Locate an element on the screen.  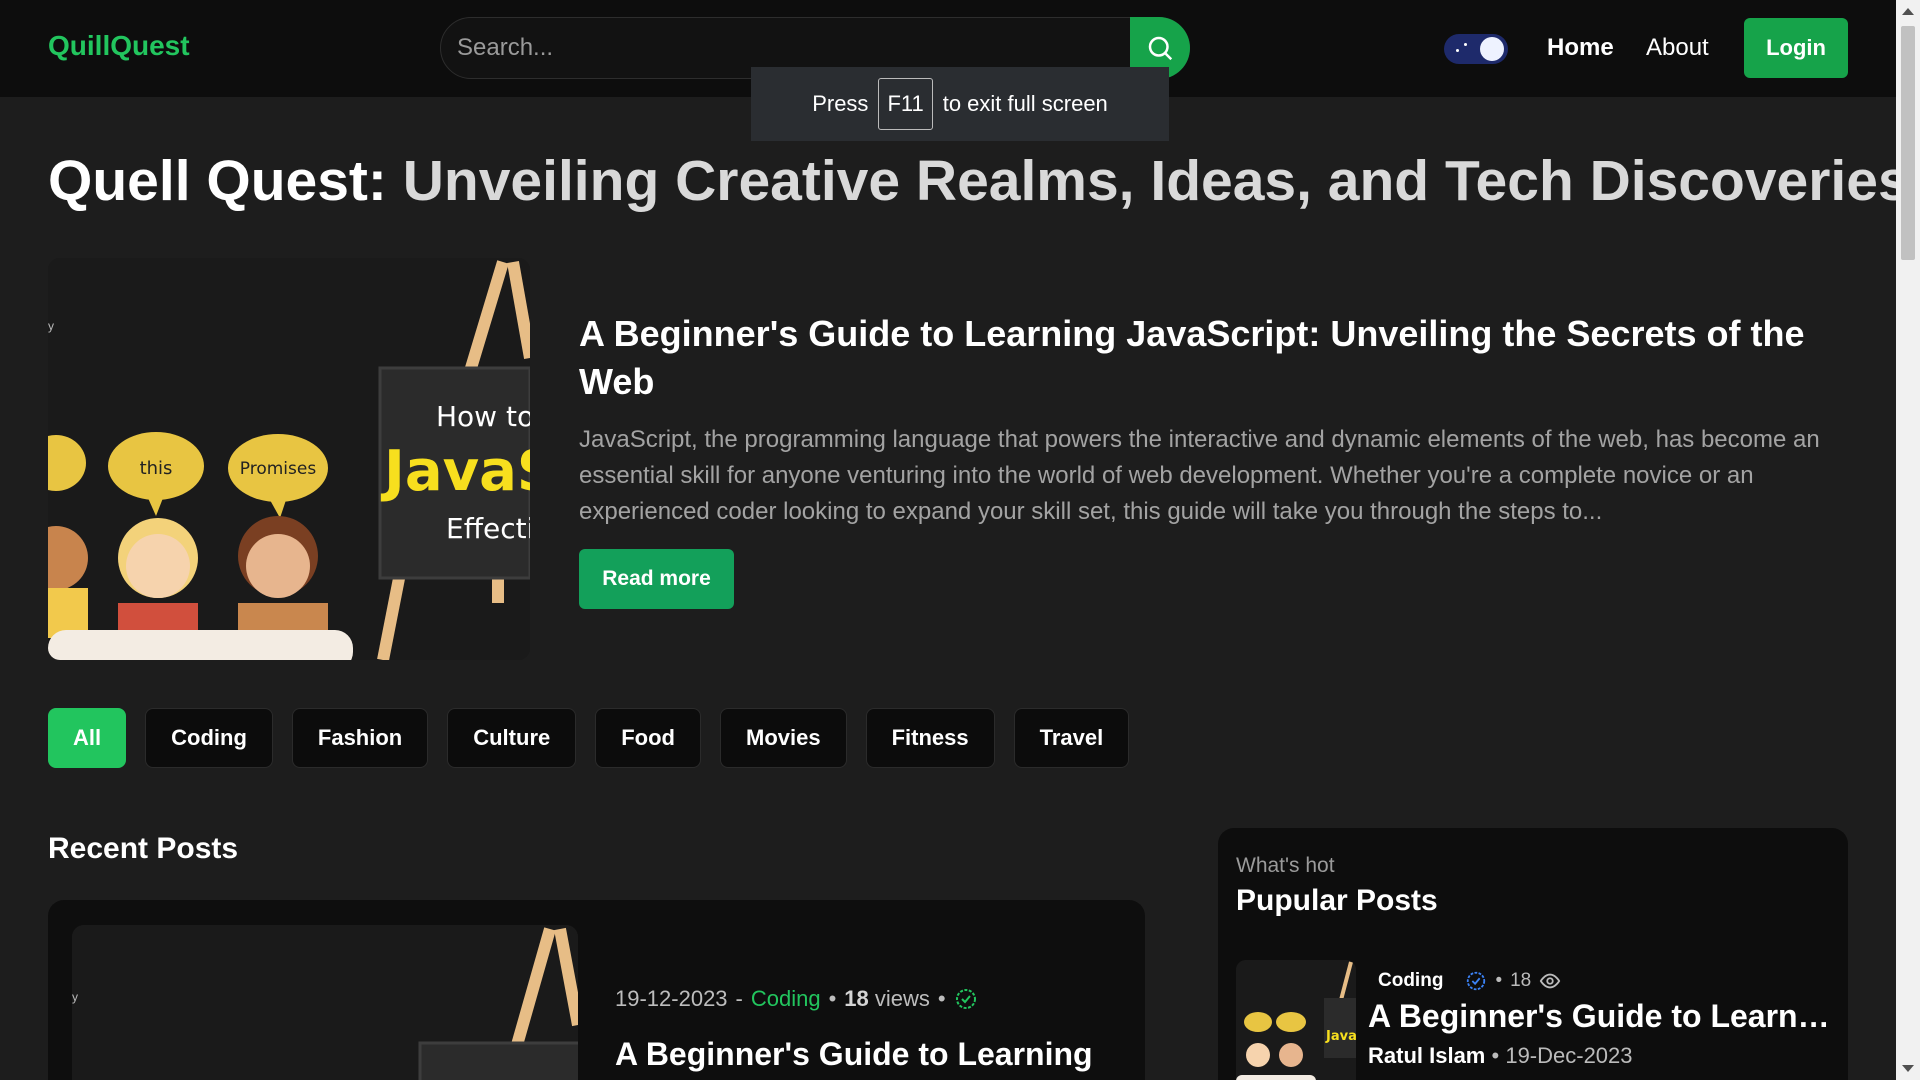
page-title-bold: Quell Quest: is located at coordinates (217, 181).